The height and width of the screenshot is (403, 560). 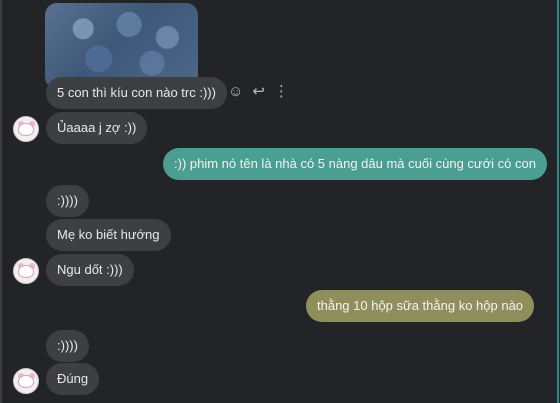 I want to click on message-bubble: Mẹ ko biết hướng, so click(x=108, y=235).